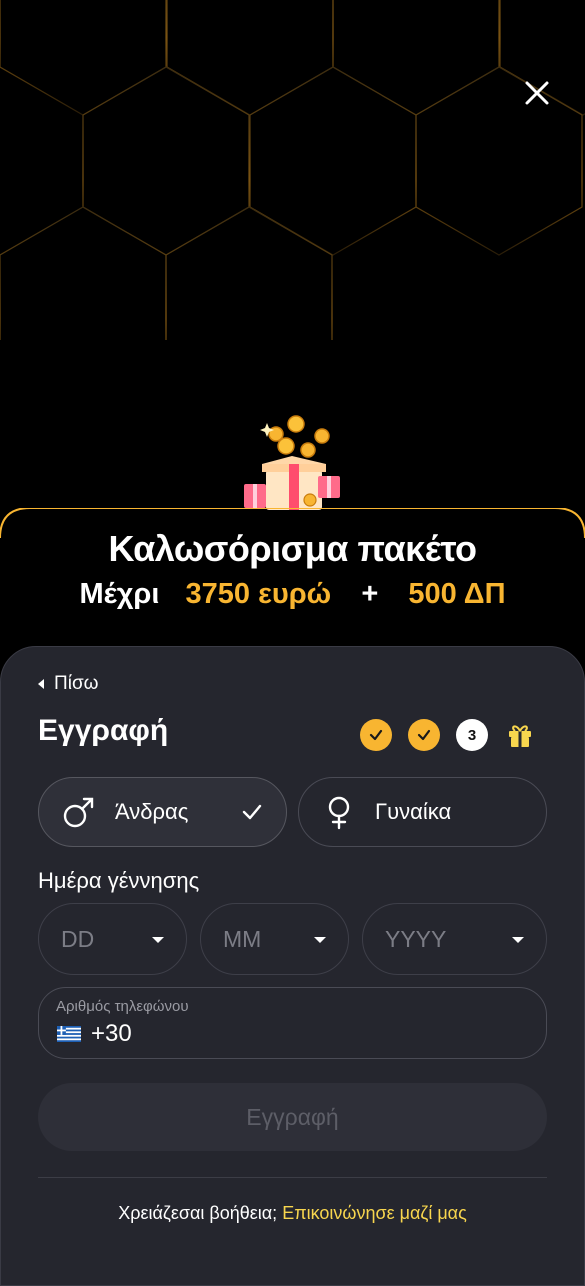 Image resolution: width=585 pixels, height=1286 pixels. What do you see at coordinates (41, 684) in the screenshot?
I see `chevron-left-icon` at bounding box center [41, 684].